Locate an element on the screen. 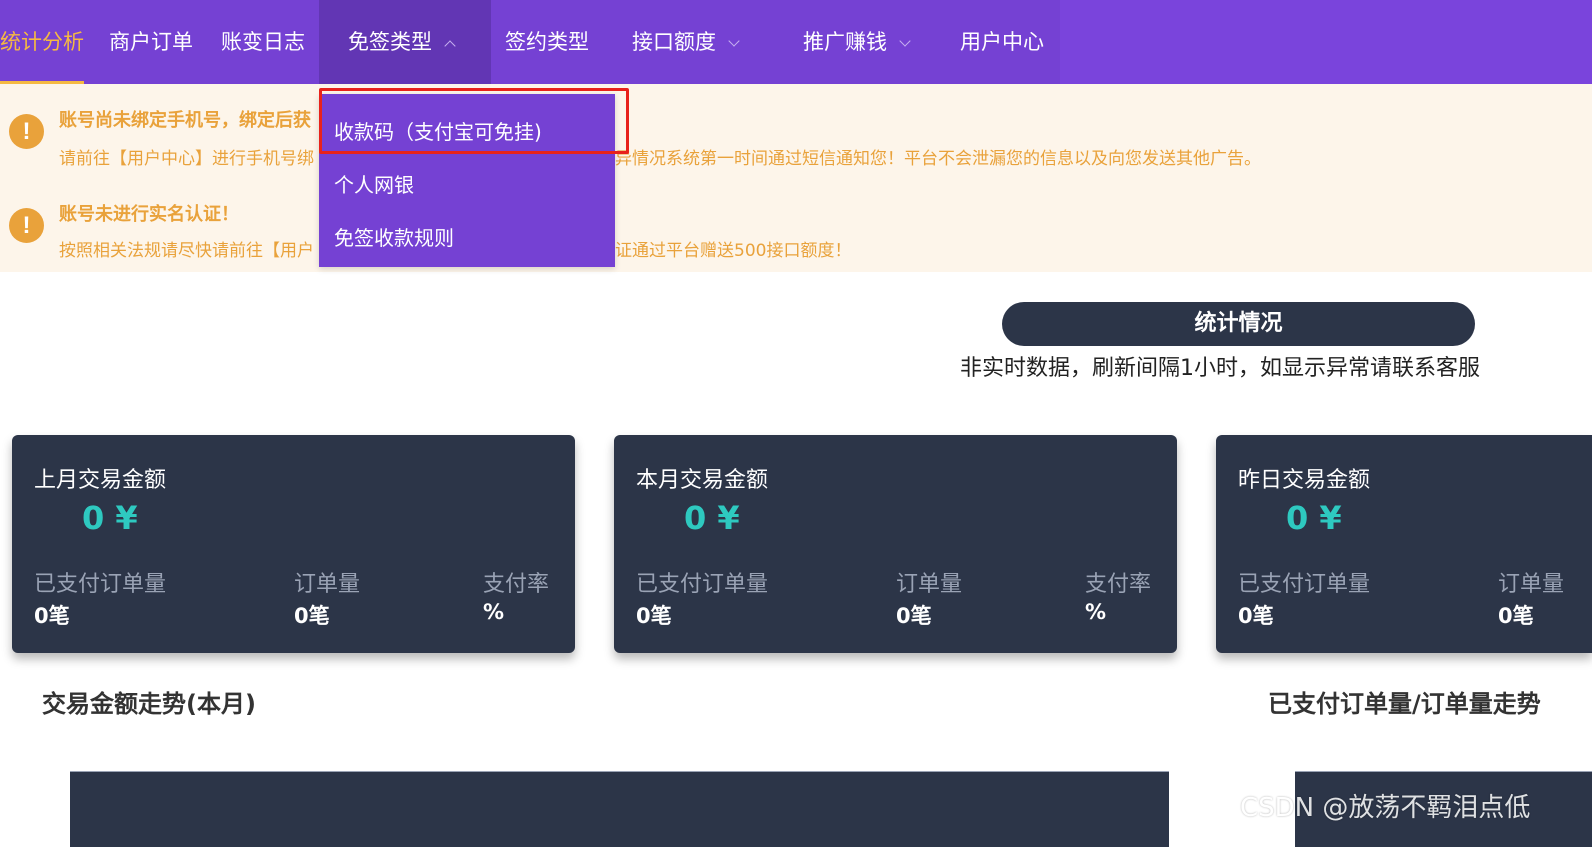  top-navigation: 统计分析 商户订单 账变日志 免签类型 签约类型 接口额度 推广赚钱 用户中心 is located at coordinates (796, 42).